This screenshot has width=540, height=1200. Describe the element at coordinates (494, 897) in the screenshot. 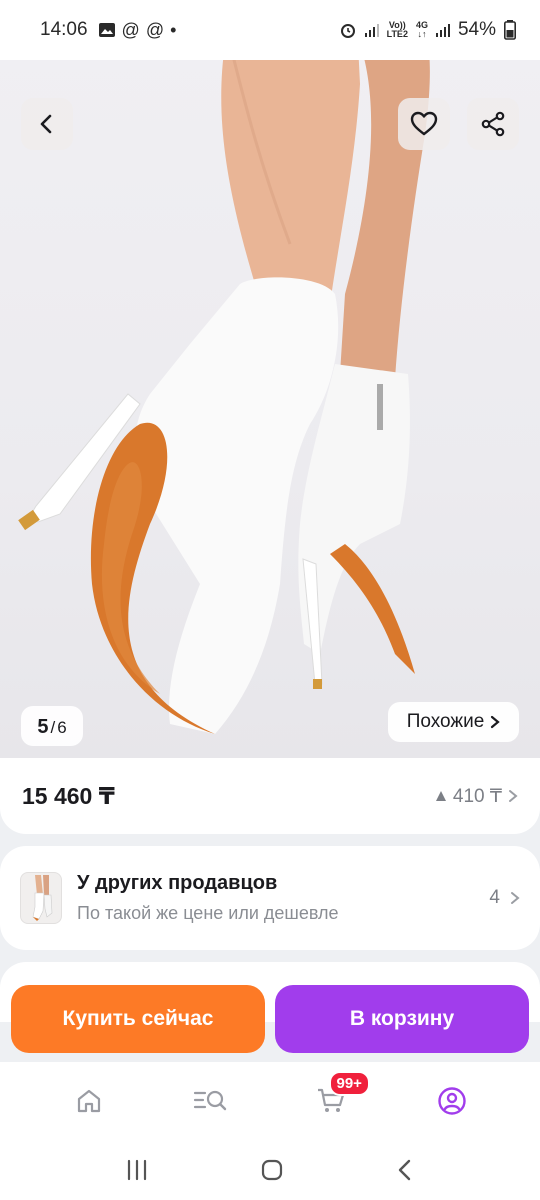

I see `other-sellers-count: 4` at that location.